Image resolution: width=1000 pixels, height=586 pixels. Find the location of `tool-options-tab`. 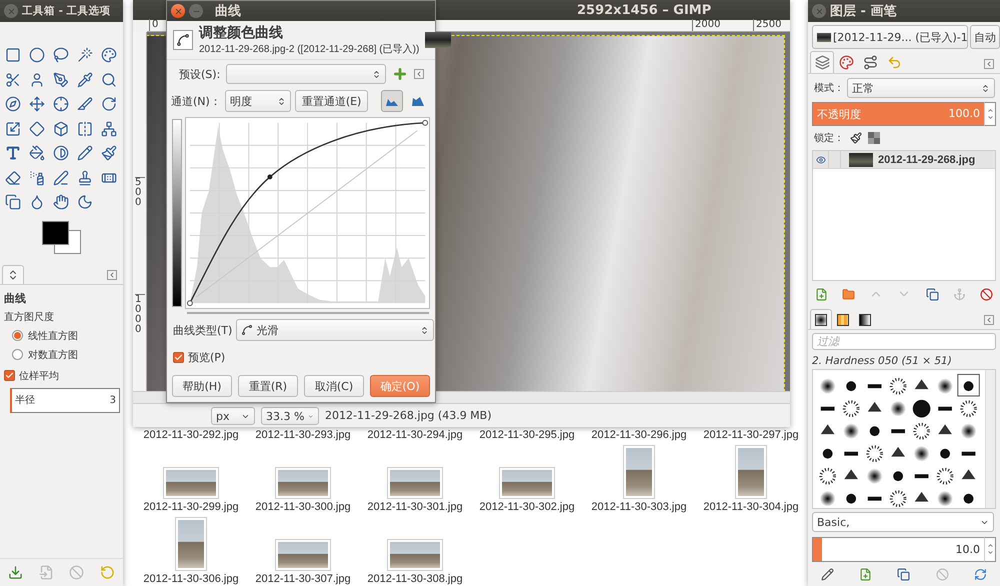

tool-options-tab is located at coordinates (13, 274).